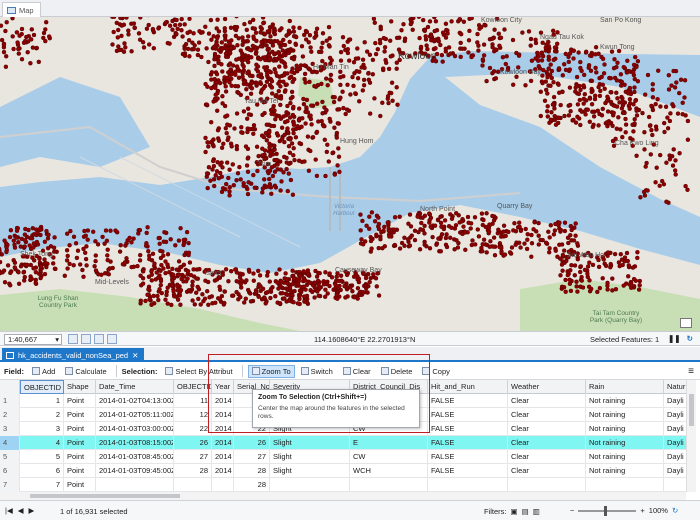  What do you see at coordinates (33, 339) in the screenshot?
I see `scale-dropdown: 1:40,667 ▾` at bounding box center [33, 339].